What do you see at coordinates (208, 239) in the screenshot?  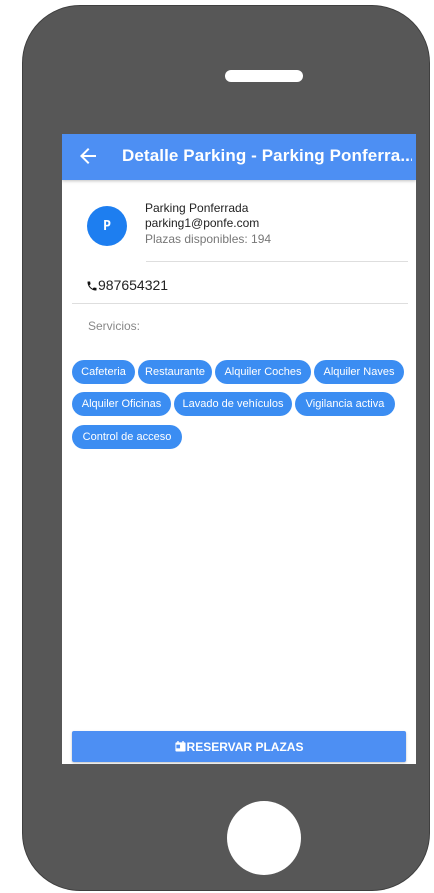 I see `available-spots: Plazas disponibles: 194` at bounding box center [208, 239].